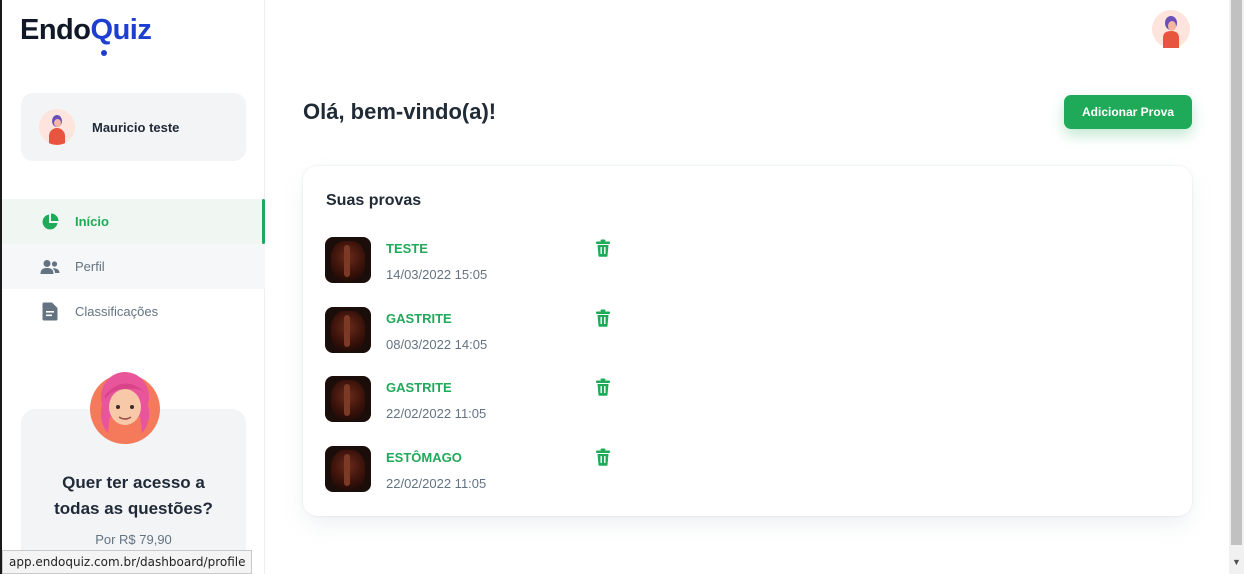 The width and height of the screenshot is (1244, 574). Describe the element at coordinates (92, 221) in the screenshot. I see `sidebar-item-label: Início` at that location.